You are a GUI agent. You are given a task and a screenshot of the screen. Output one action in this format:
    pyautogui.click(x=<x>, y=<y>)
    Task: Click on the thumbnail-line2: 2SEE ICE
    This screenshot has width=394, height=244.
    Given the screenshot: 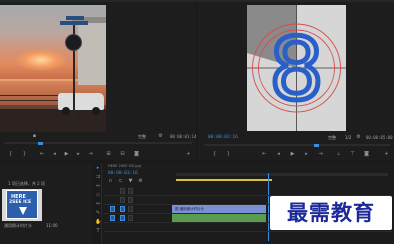 What is the action you would take?
    pyautogui.click(x=20, y=202)
    